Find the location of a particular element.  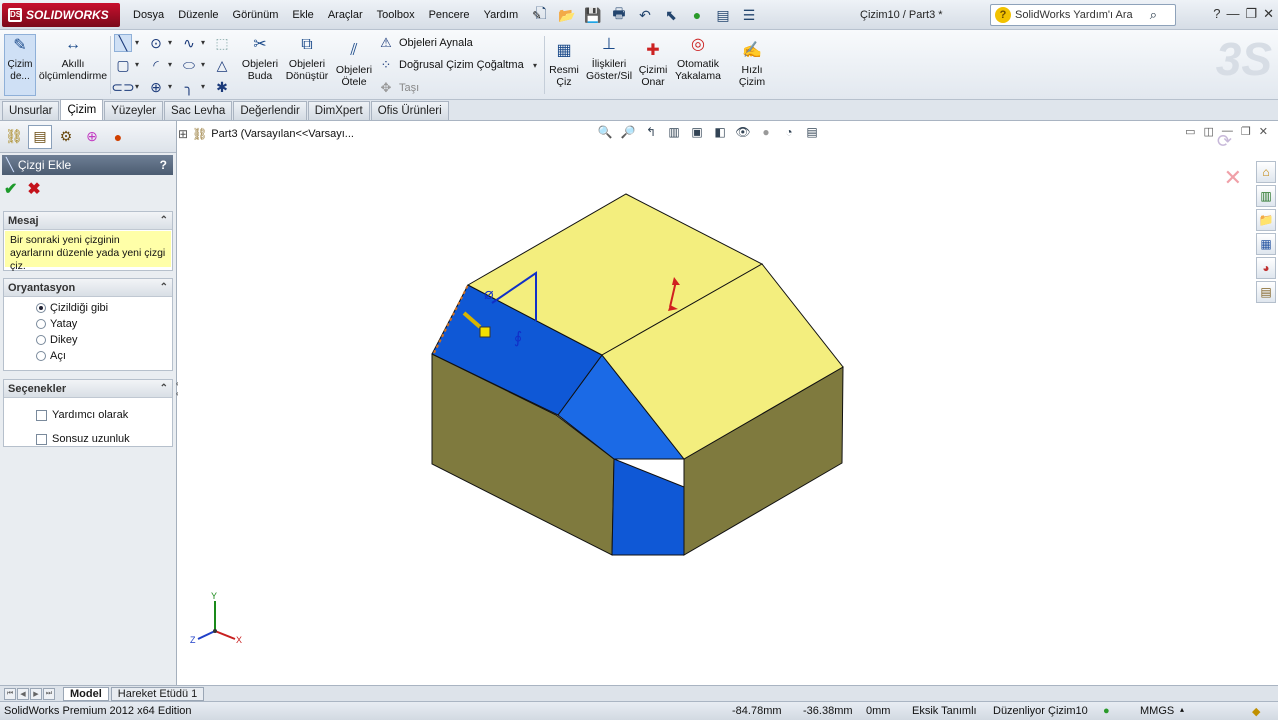

rapid-sketch-button: ✍ Hızlı Çizim is located at coordinates (752, 64).